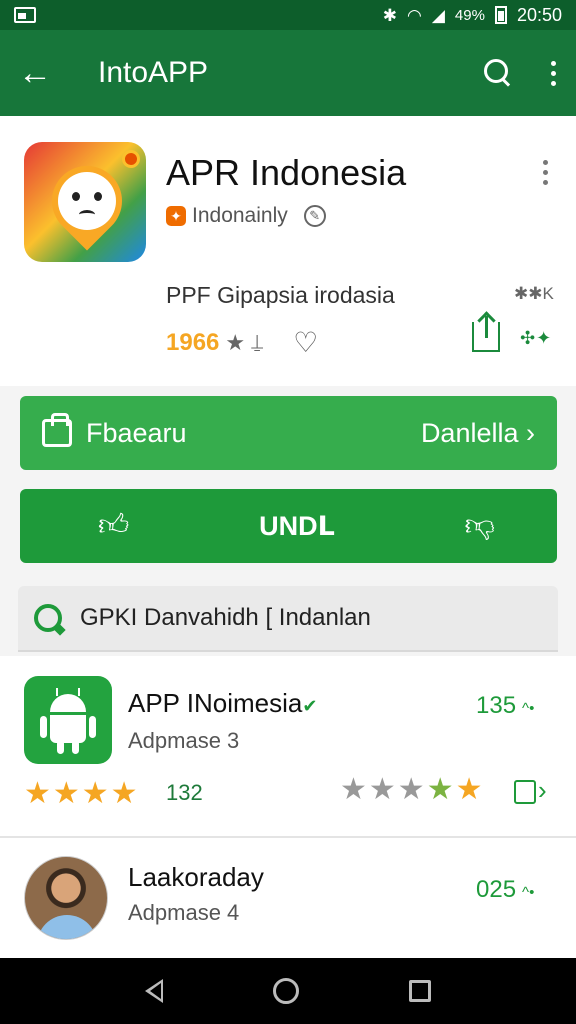 This screenshot has height=1024, width=576. What do you see at coordinates (82, 793) in the screenshot?
I see `rating-stars: ★★★★` at bounding box center [82, 793].